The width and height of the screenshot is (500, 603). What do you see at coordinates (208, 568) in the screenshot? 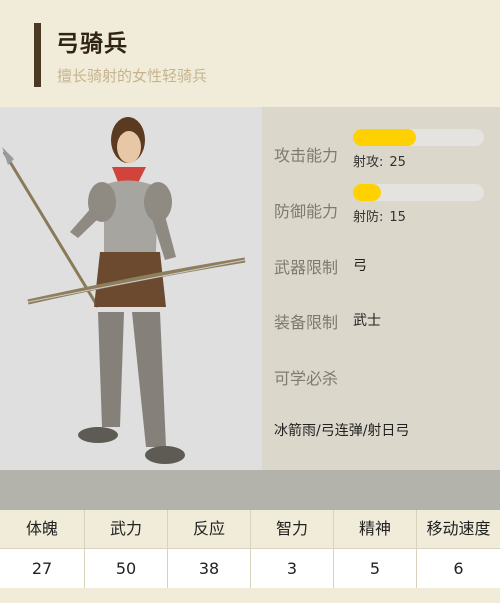
I see `stat-value: 38` at bounding box center [208, 568].